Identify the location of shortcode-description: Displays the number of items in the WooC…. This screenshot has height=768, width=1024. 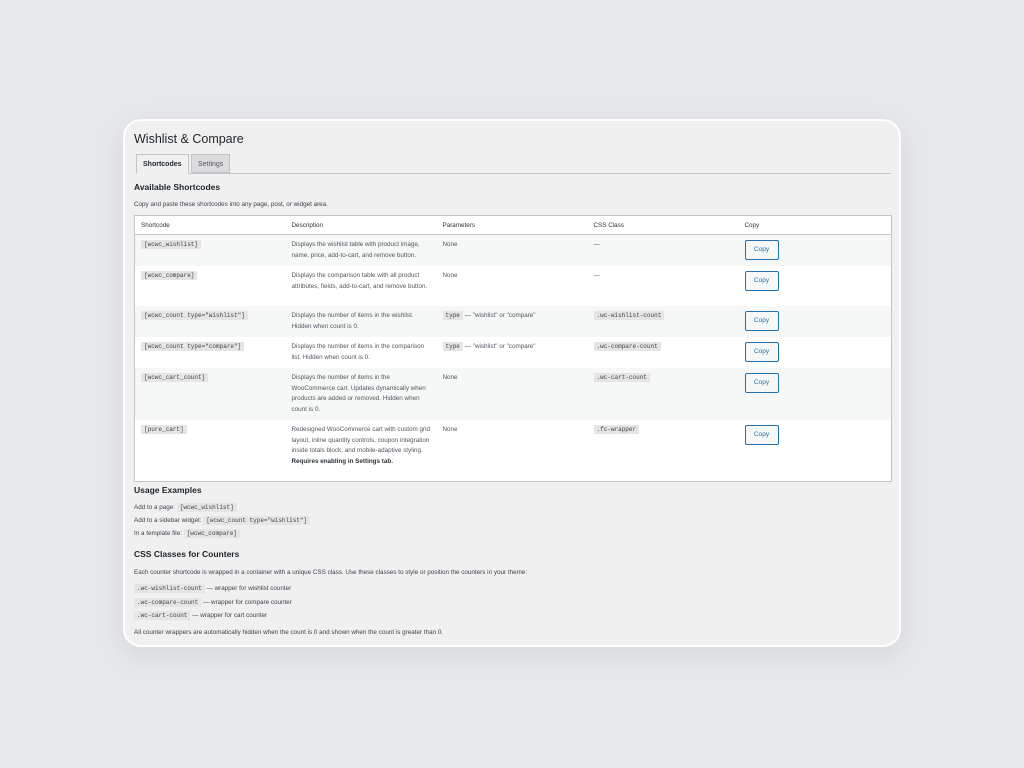
(361, 394).